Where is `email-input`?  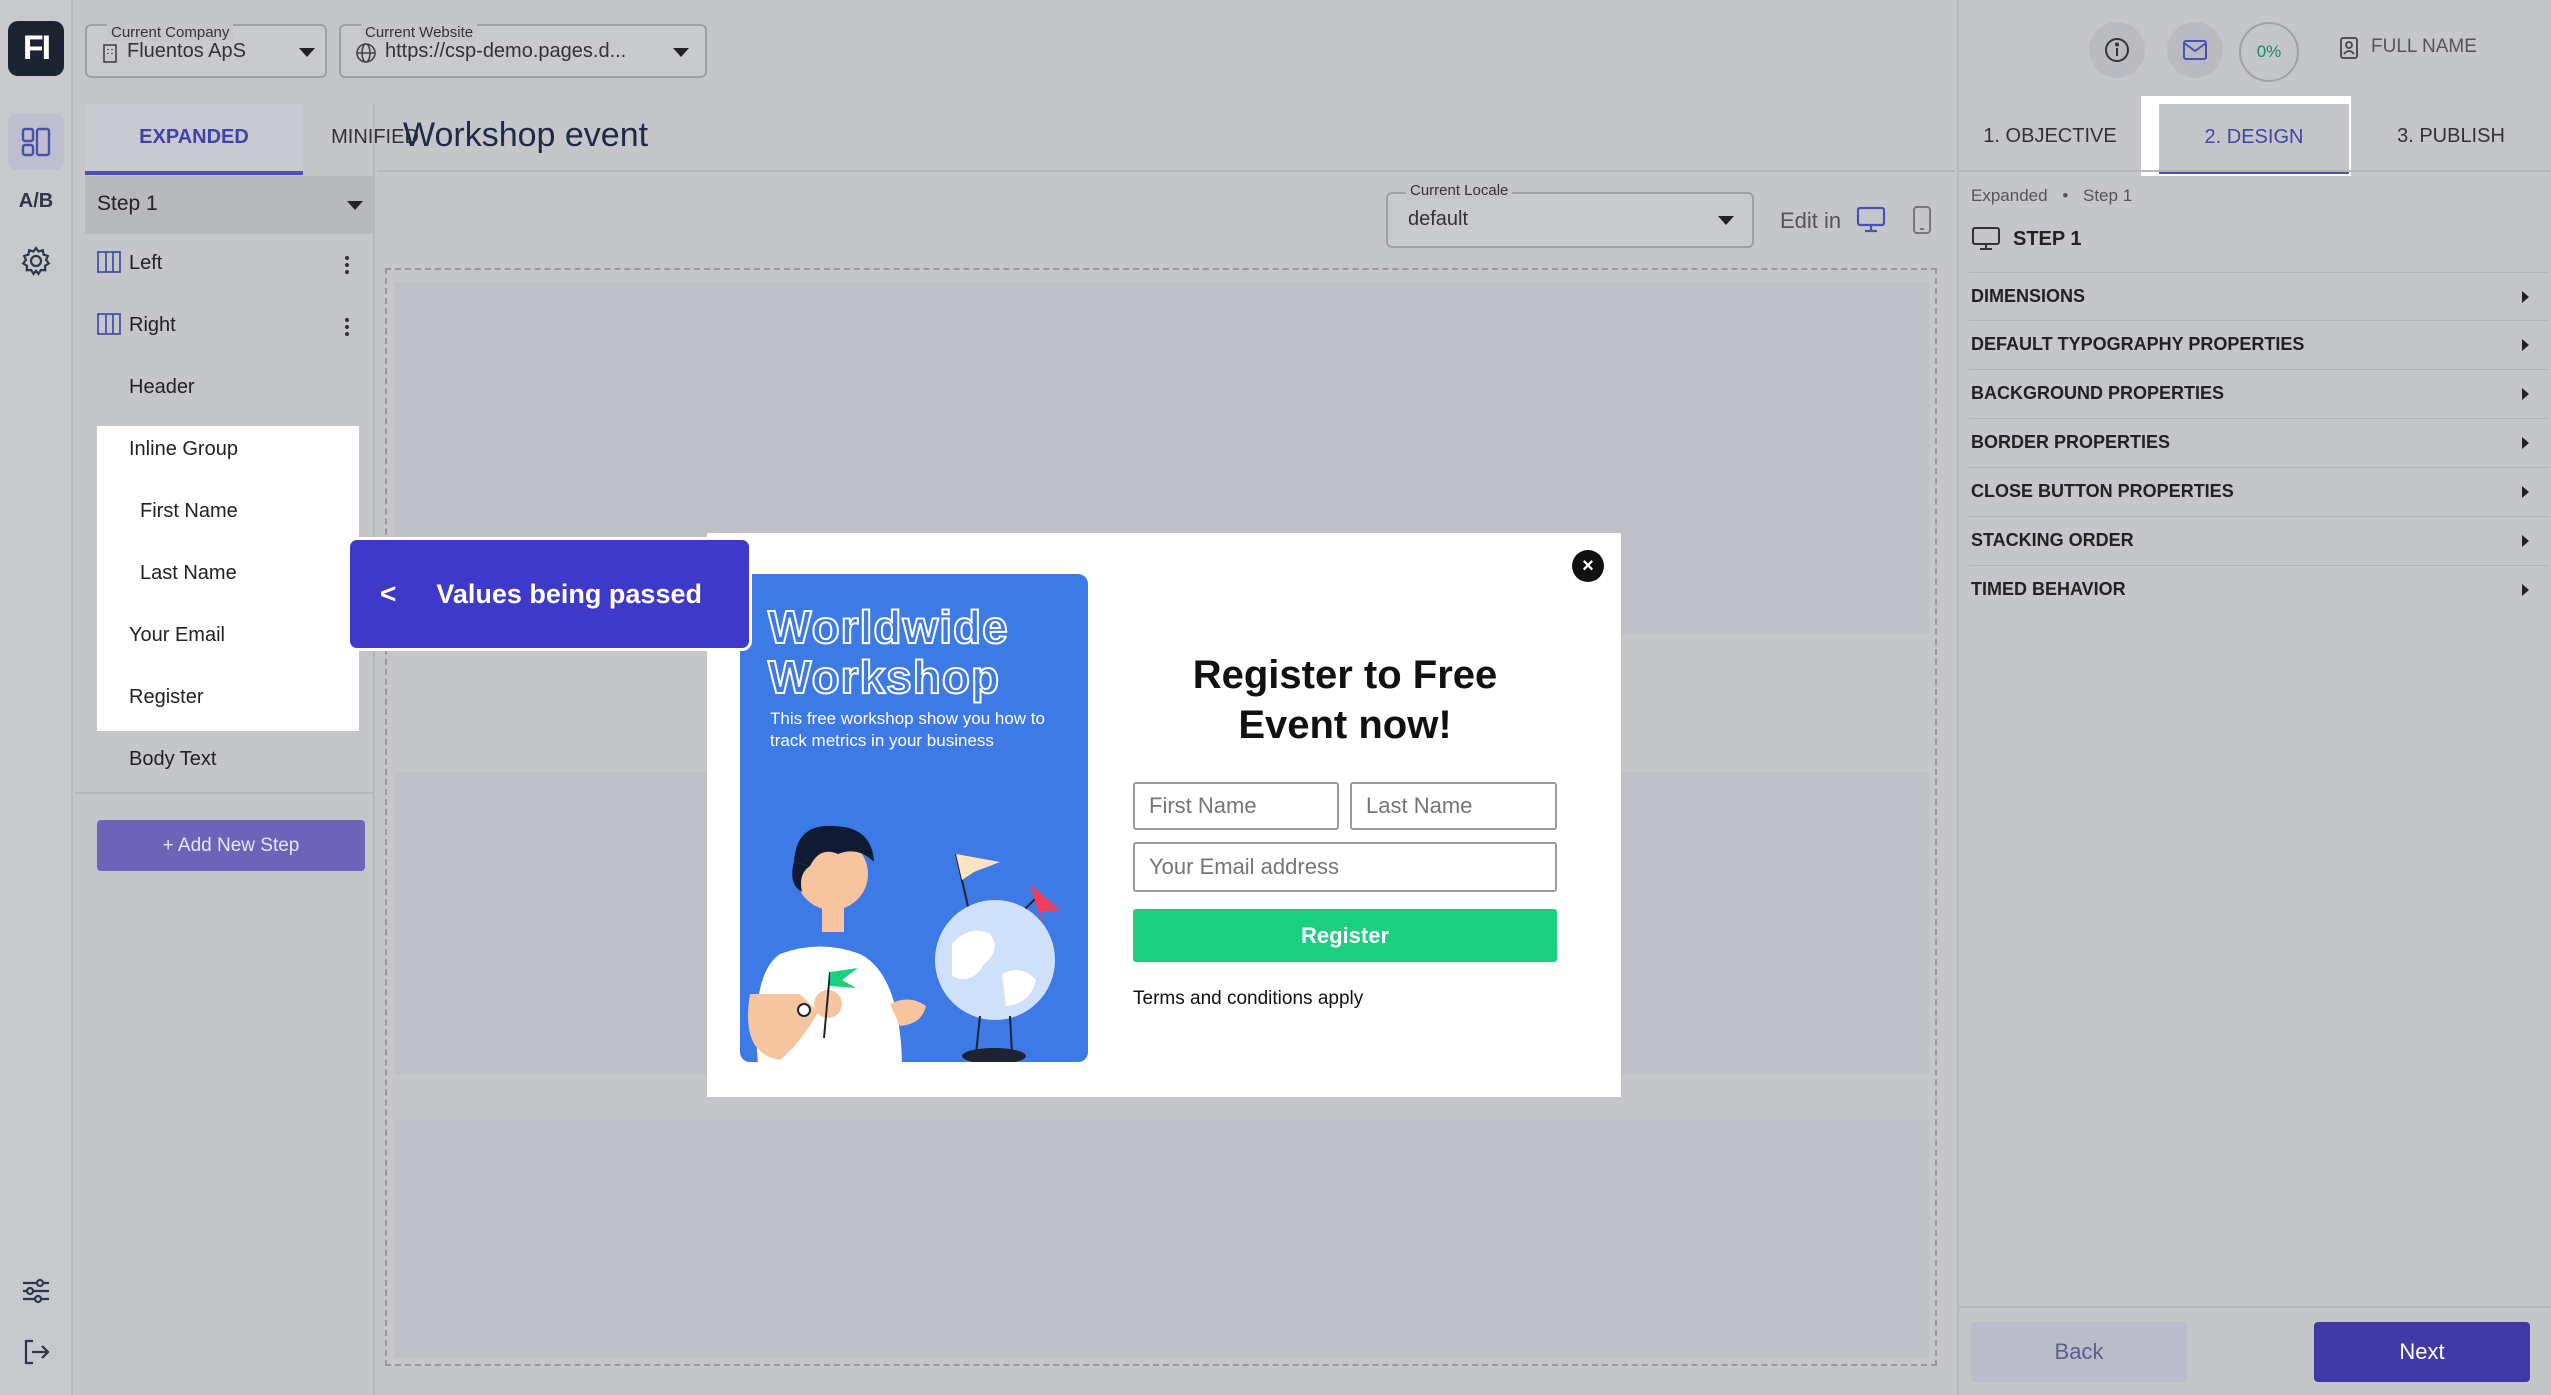 email-input is located at coordinates (1345, 867).